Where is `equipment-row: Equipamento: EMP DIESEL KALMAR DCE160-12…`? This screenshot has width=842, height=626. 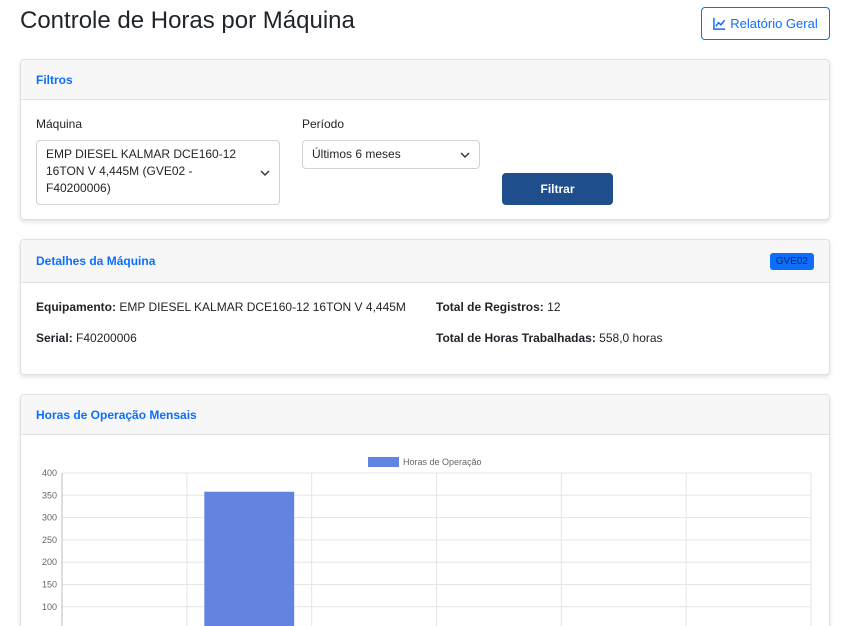
equipment-row: Equipamento: EMP DIESEL KALMAR DCE160-12… is located at coordinates (221, 307).